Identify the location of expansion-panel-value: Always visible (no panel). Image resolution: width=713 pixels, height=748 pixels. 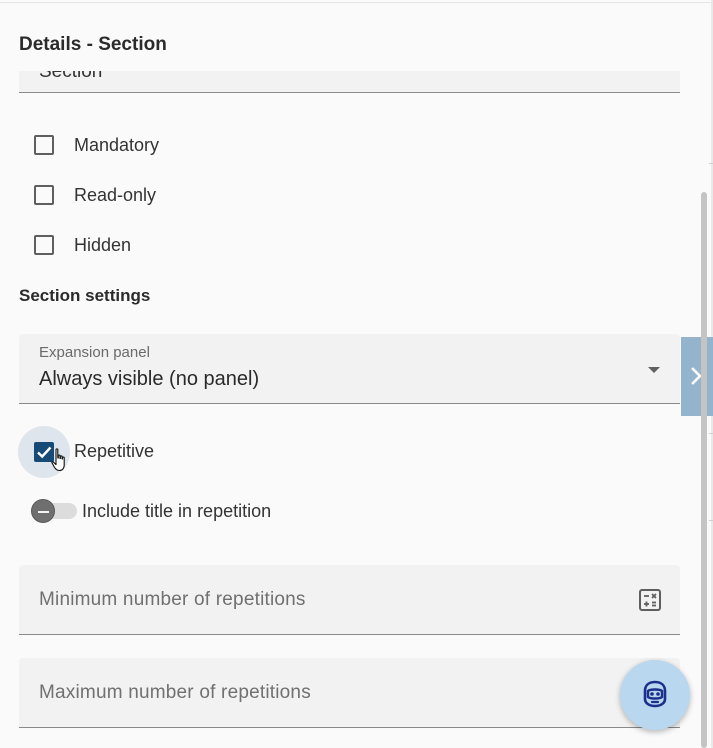
(149, 379).